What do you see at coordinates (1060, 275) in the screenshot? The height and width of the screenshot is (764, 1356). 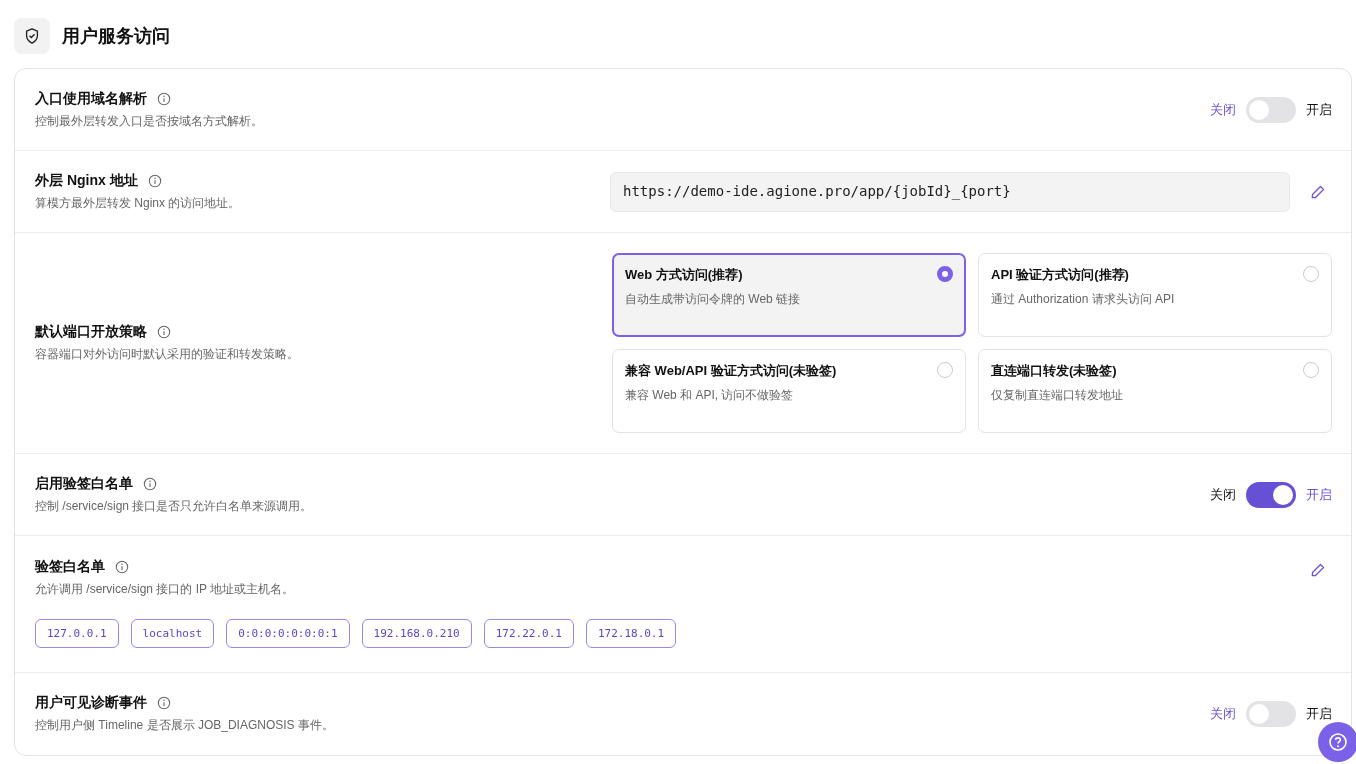 I see `option-title: API 验证方式访问(推荐)` at bounding box center [1060, 275].